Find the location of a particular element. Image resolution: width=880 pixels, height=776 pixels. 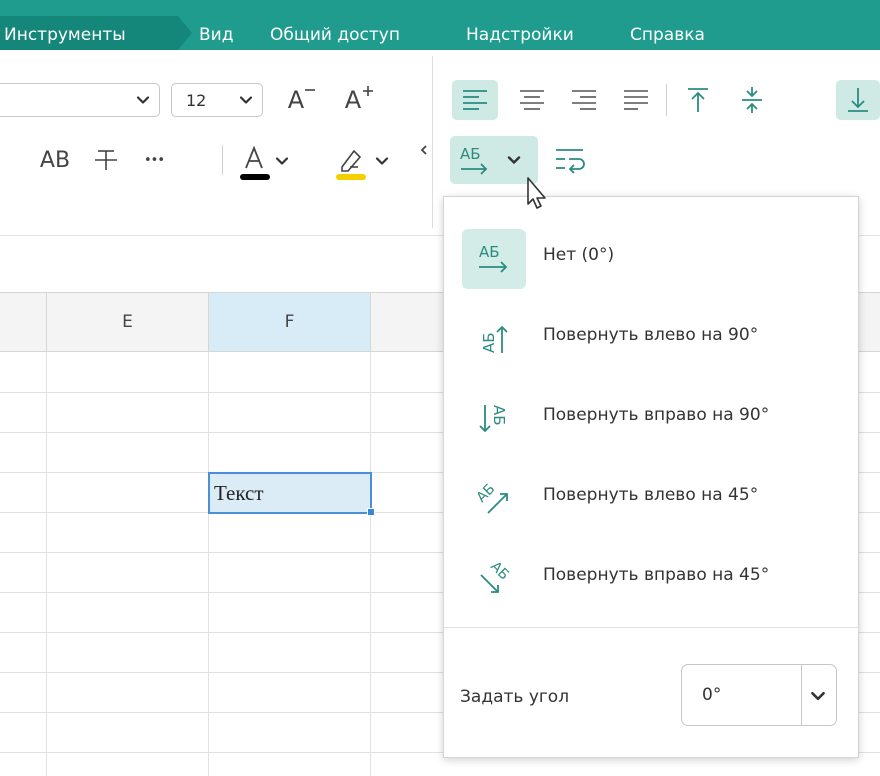

plus-superscript-icon is located at coordinates (368, 91).